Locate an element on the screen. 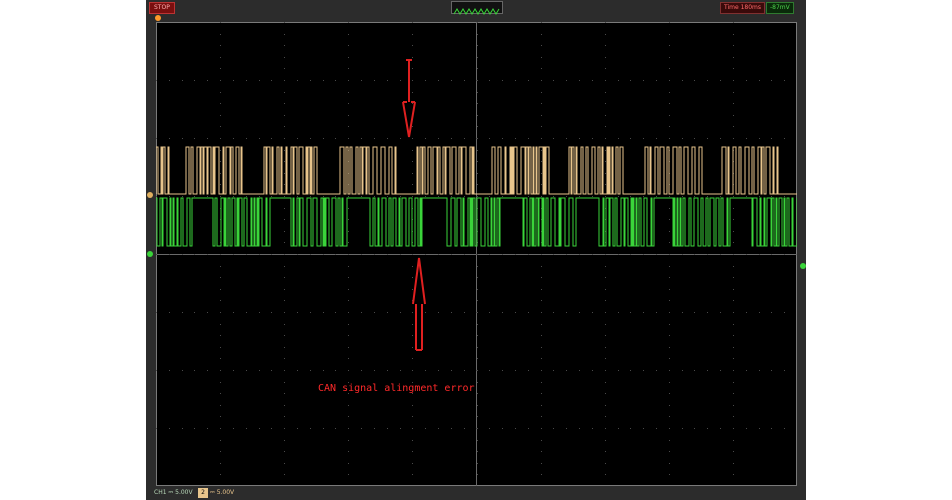 Image resolution: width=952 pixels, height=500 pixels. ch2-volts-div-readout: ⎓ 5.00V is located at coordinates (222, 493).